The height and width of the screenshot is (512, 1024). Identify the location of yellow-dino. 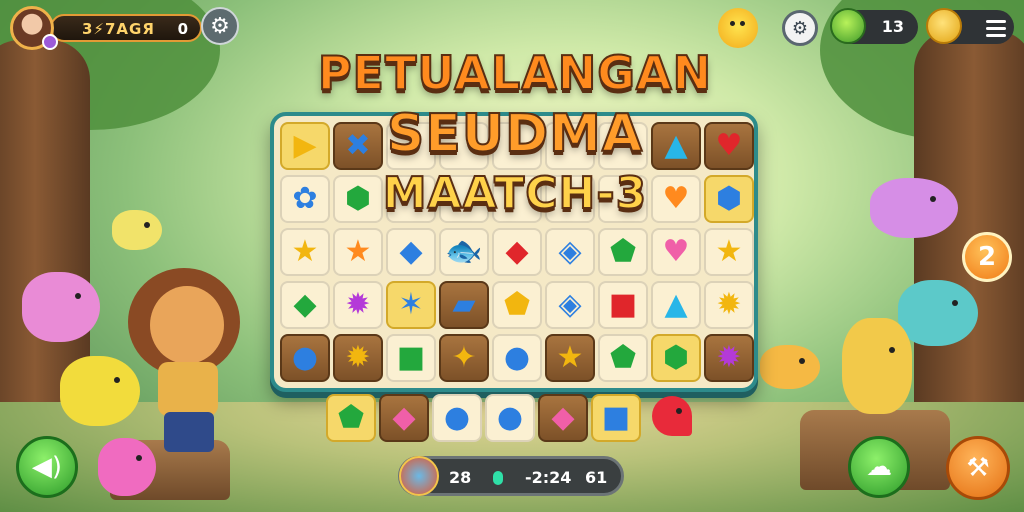
(877, 366).